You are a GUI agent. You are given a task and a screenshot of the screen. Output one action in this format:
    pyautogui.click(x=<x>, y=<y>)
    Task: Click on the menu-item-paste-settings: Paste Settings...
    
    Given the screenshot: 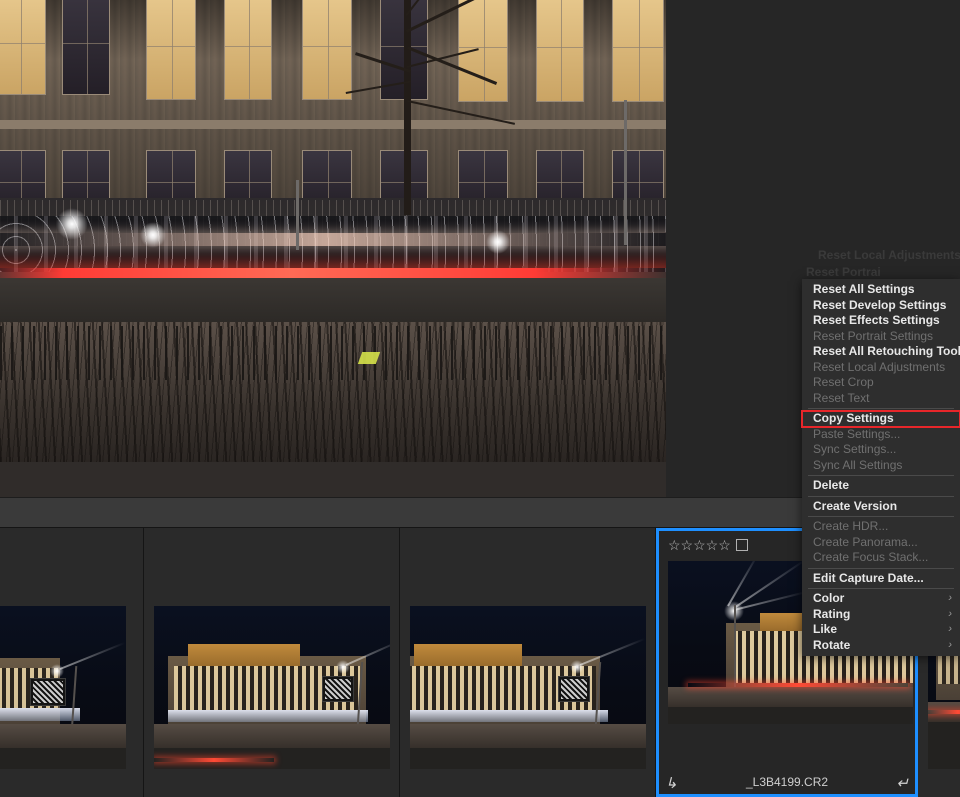 What is the action you would take?
    pyautogui.click(x=881, y=435)
    